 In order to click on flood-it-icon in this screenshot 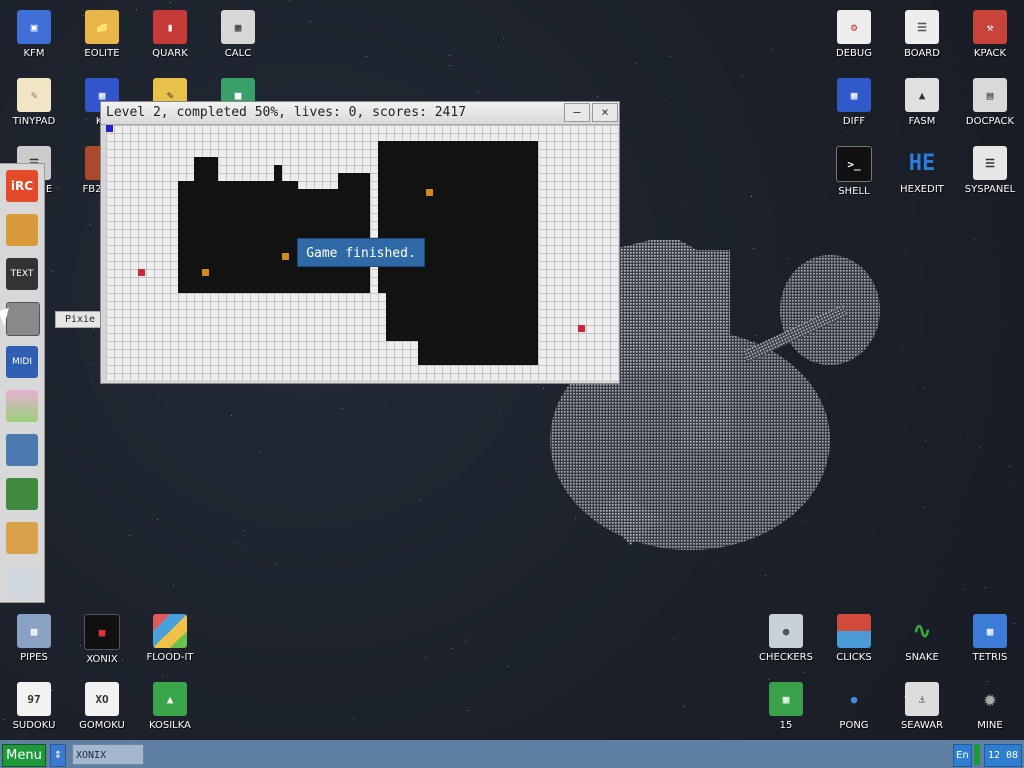, I will do `click(170, 631)`.